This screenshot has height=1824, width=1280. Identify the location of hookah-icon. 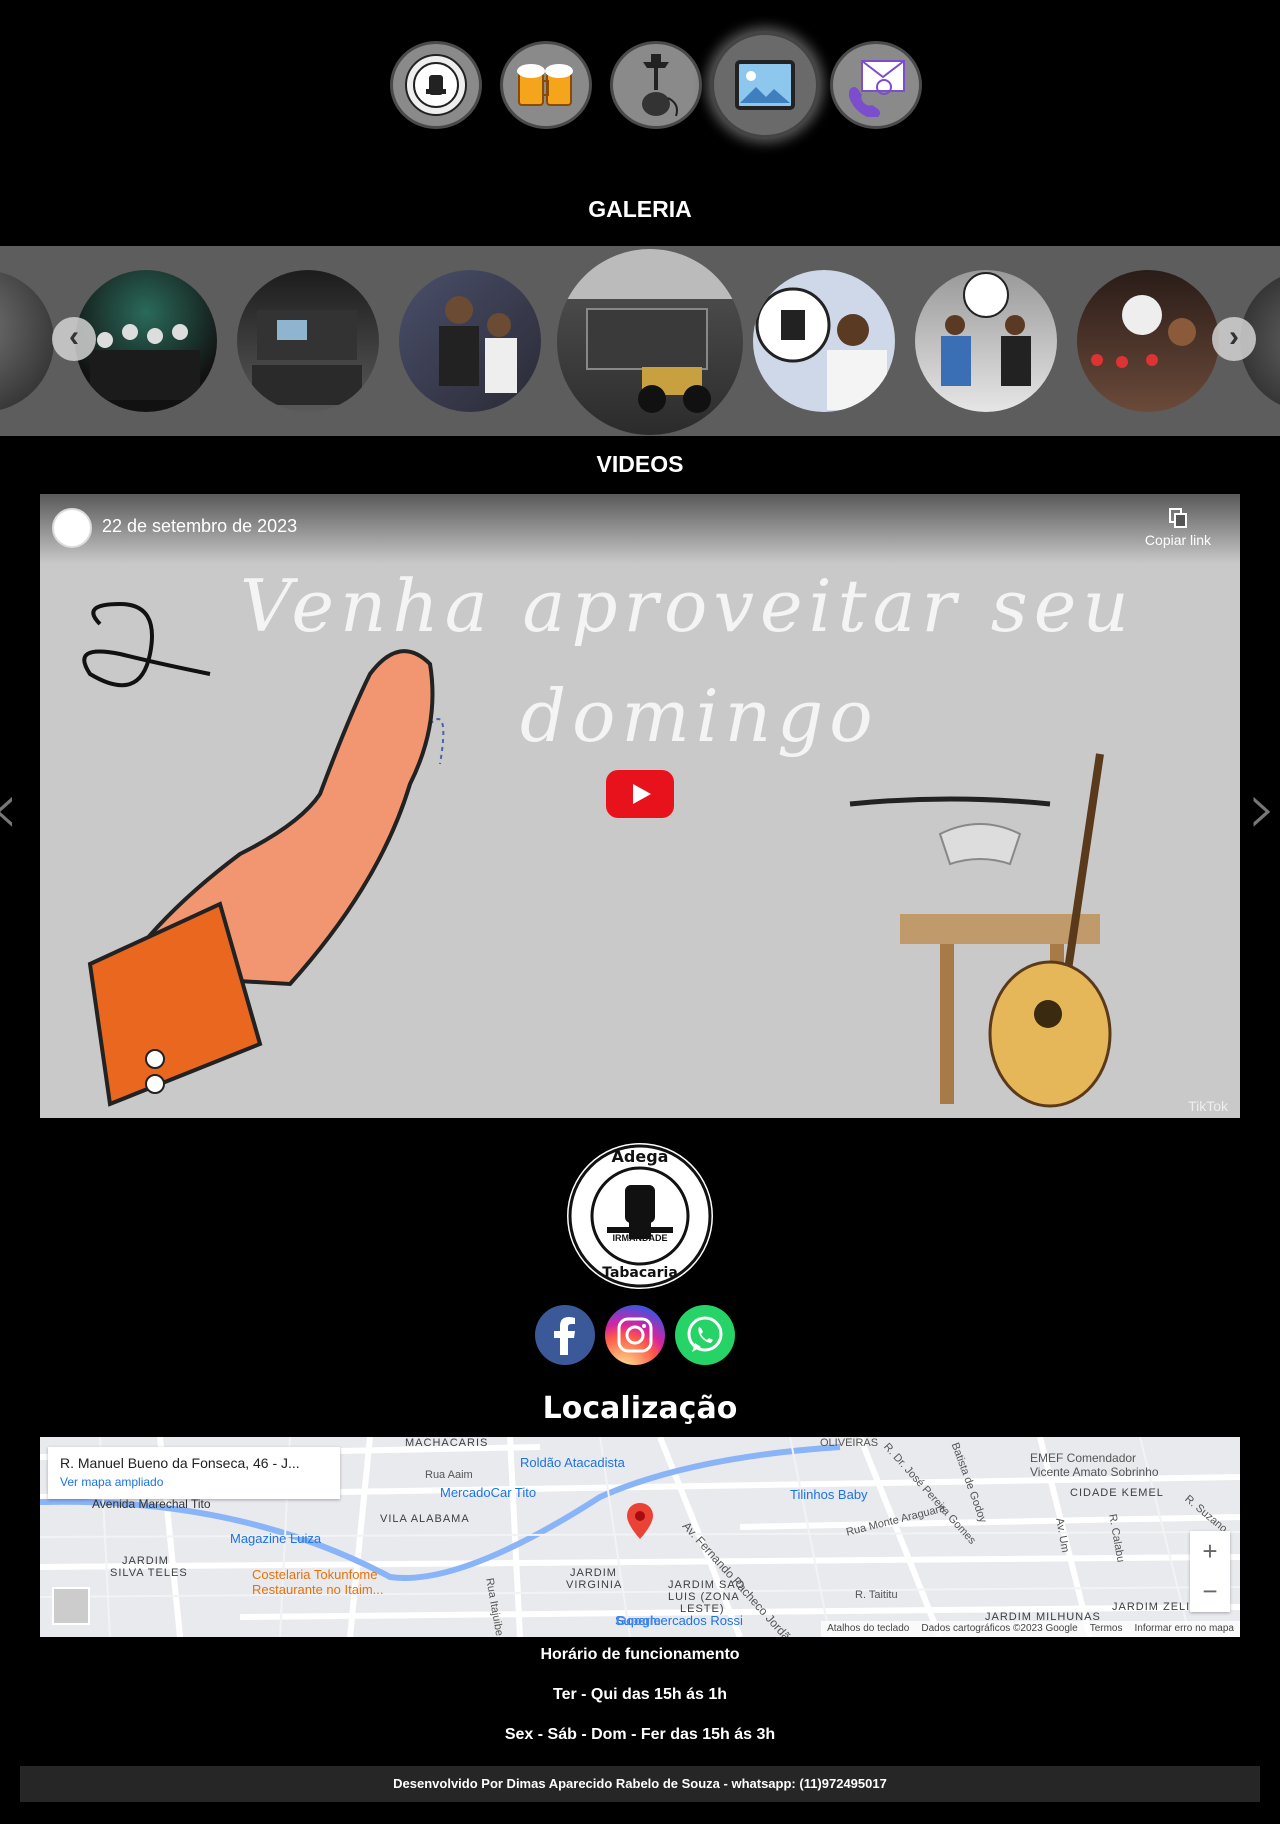
(660, 85).